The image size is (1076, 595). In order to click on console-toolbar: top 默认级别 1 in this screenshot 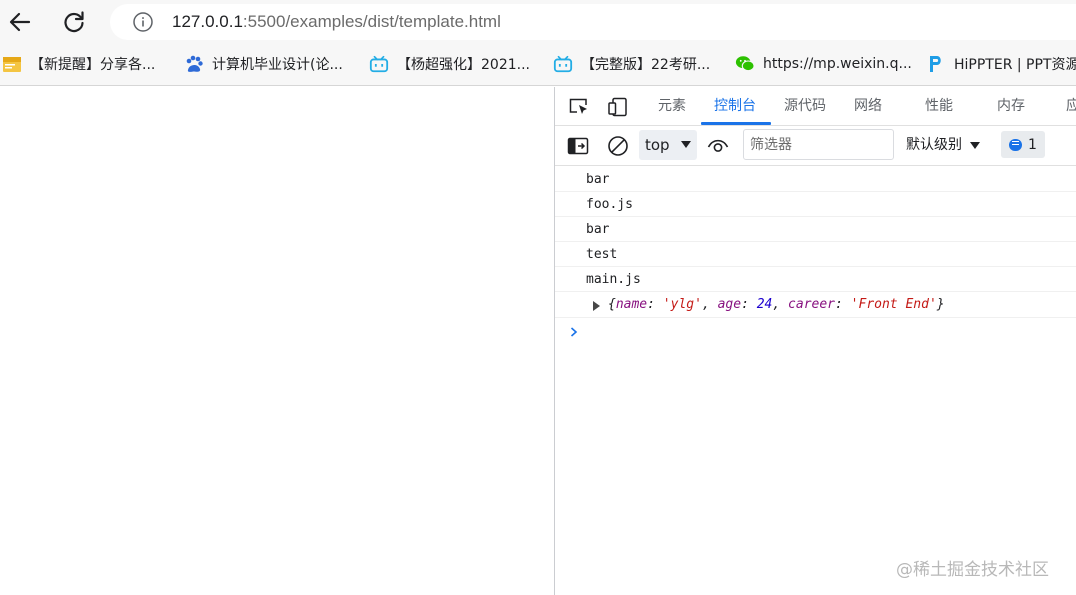, I will do `click(815, 146)`.